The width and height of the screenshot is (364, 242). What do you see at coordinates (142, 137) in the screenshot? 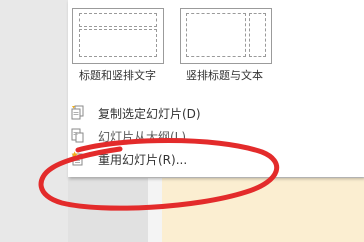
I see `menu-item-label: 幻灯片从大纲(L)` at bounding box center [142, 137].